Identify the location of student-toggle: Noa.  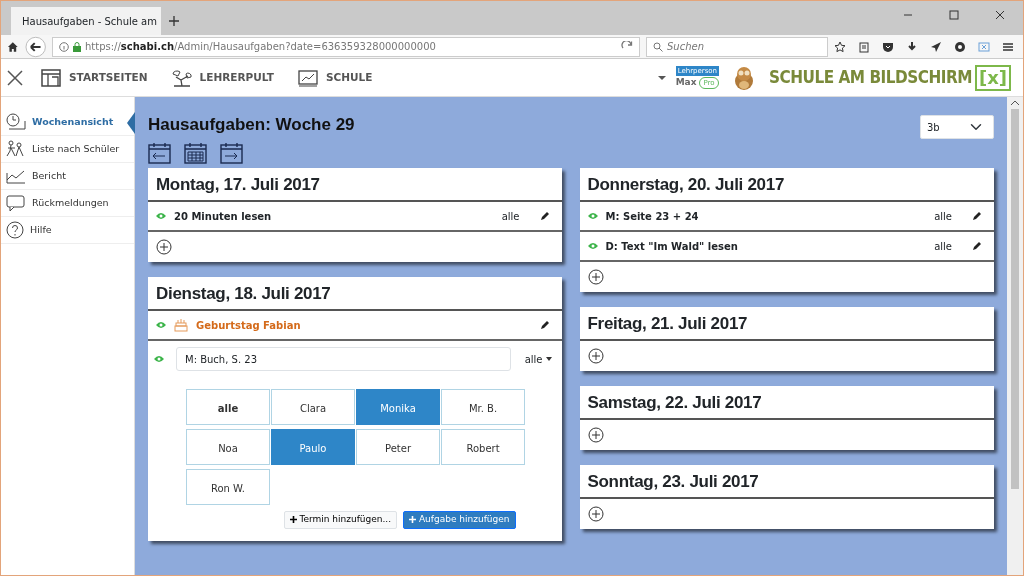
(228, 447).